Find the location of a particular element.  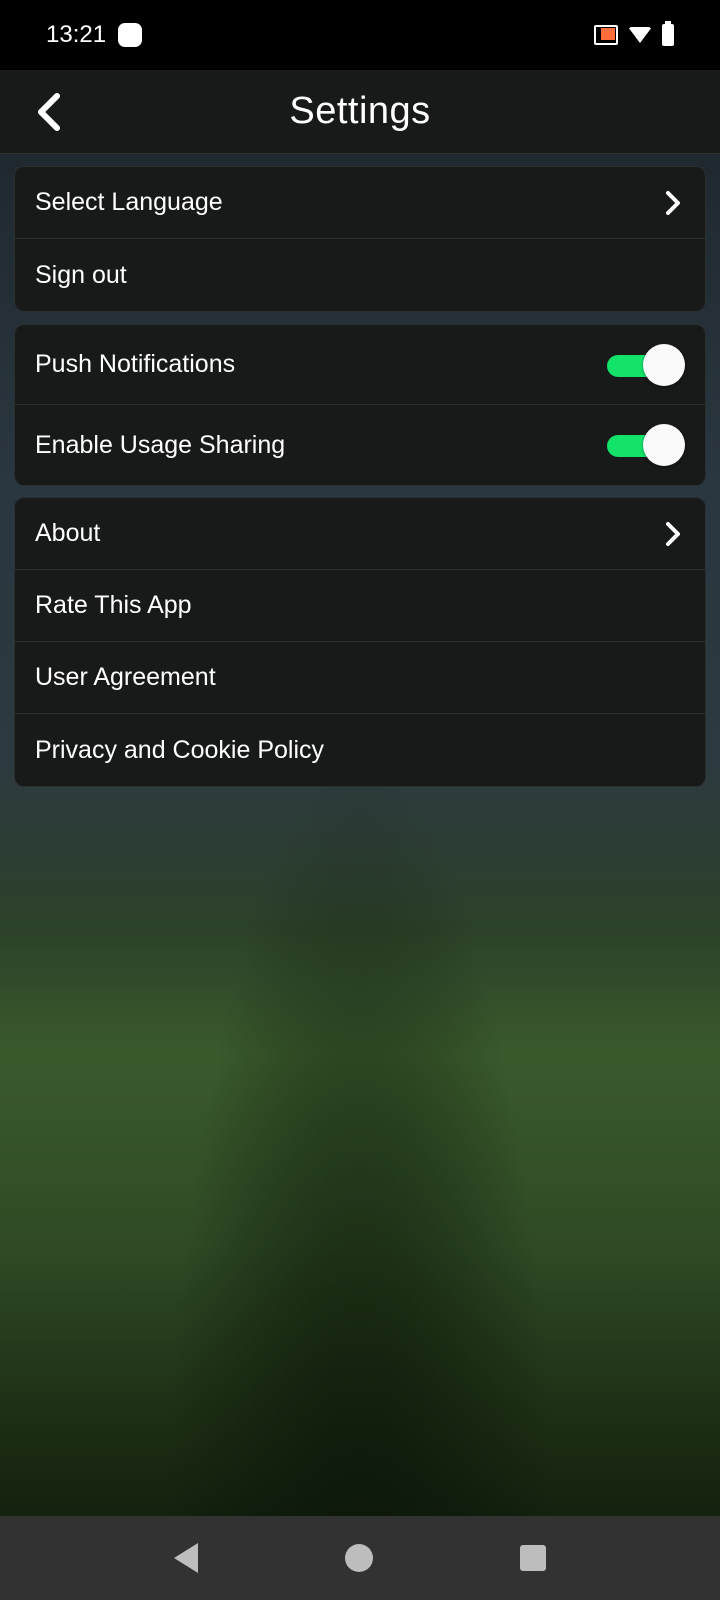

nav-home-icon is located at coordinates (358, 1558).